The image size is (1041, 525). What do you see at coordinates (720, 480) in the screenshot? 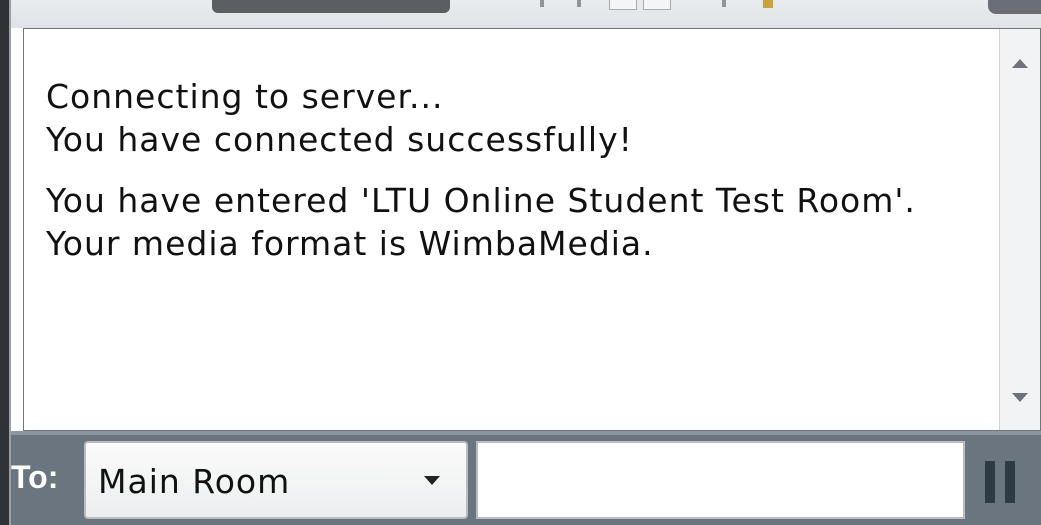
I see `chat-message-input` at bounding box center [720, 480].